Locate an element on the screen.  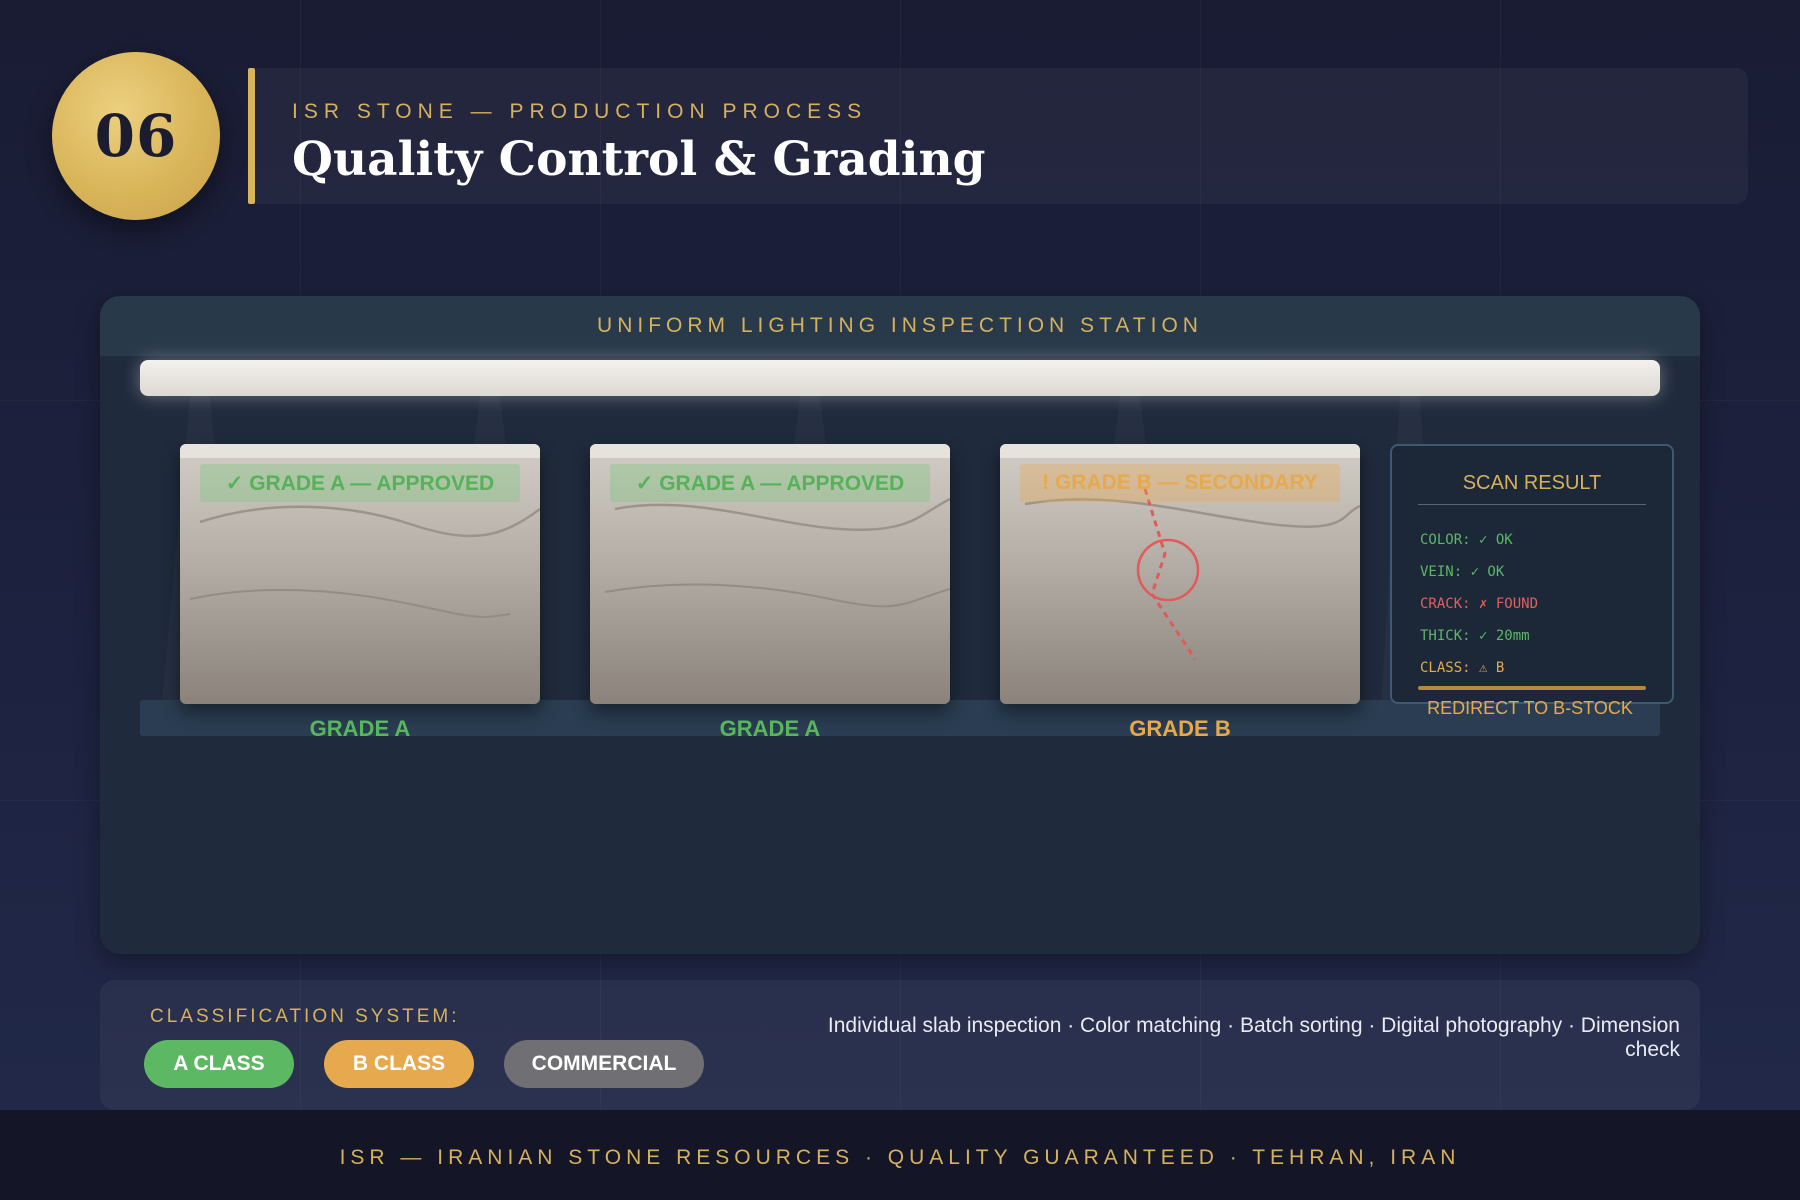
step-number-badge: 06 is located at coordinates (136, 136).